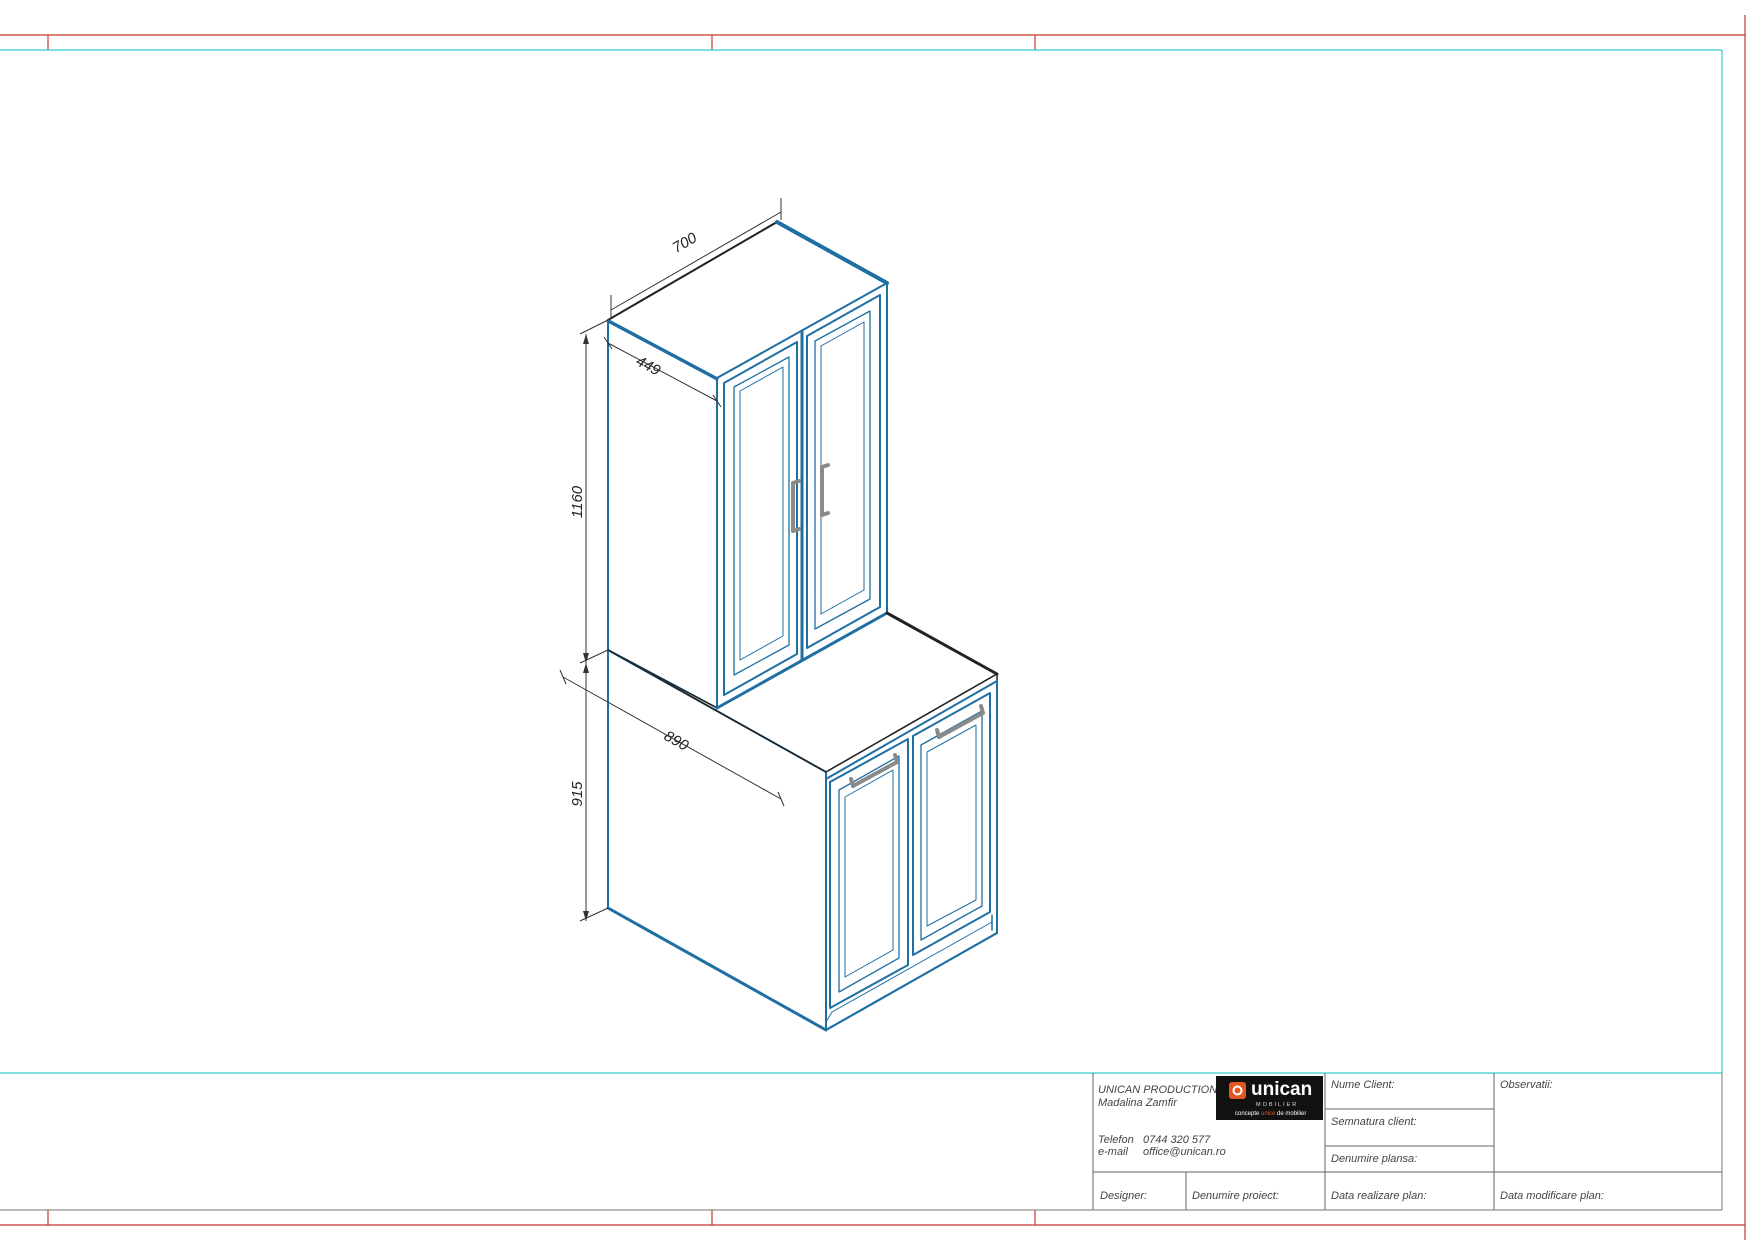 The height and width of the screenshot is (1240, 1754). I want to click on dim-label-width-top: 700, so click(685, 243).